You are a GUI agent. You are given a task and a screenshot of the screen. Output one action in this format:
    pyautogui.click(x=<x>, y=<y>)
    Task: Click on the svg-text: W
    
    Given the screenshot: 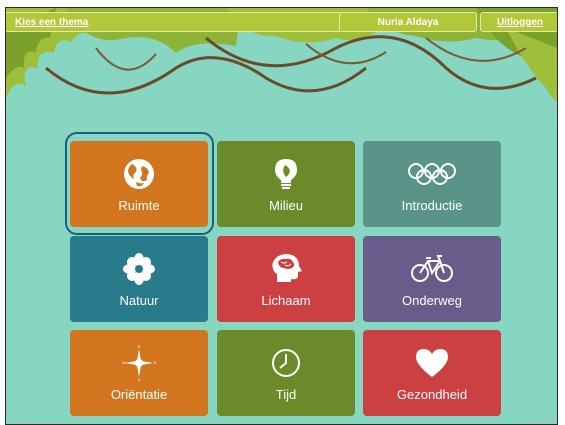 What is the action you would take?
    pyautogui.click(x=124, y=362)
    